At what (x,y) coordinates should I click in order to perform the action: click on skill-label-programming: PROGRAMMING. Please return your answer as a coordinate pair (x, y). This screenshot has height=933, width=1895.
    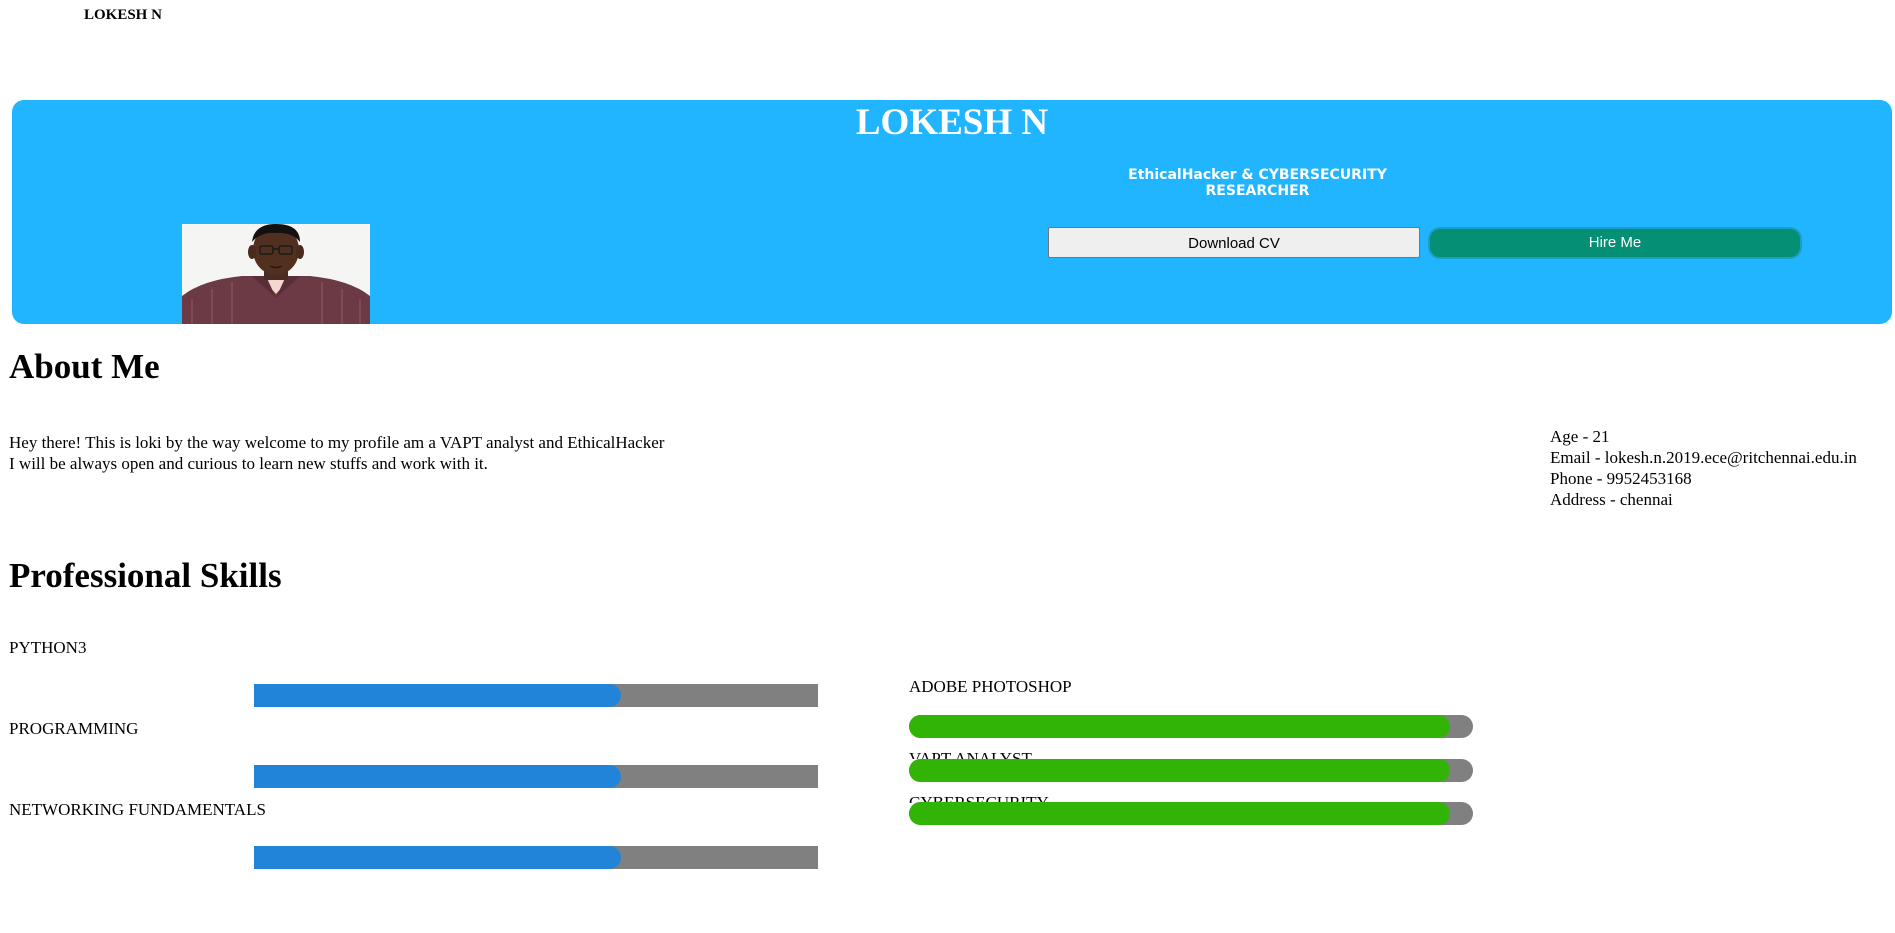
    Looking at the image, I should click on (74, 728).